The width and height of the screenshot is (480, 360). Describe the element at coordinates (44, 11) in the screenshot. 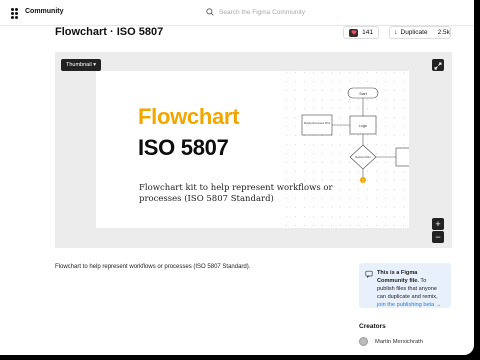

I see `breadcrumb-community: Community` at that location.